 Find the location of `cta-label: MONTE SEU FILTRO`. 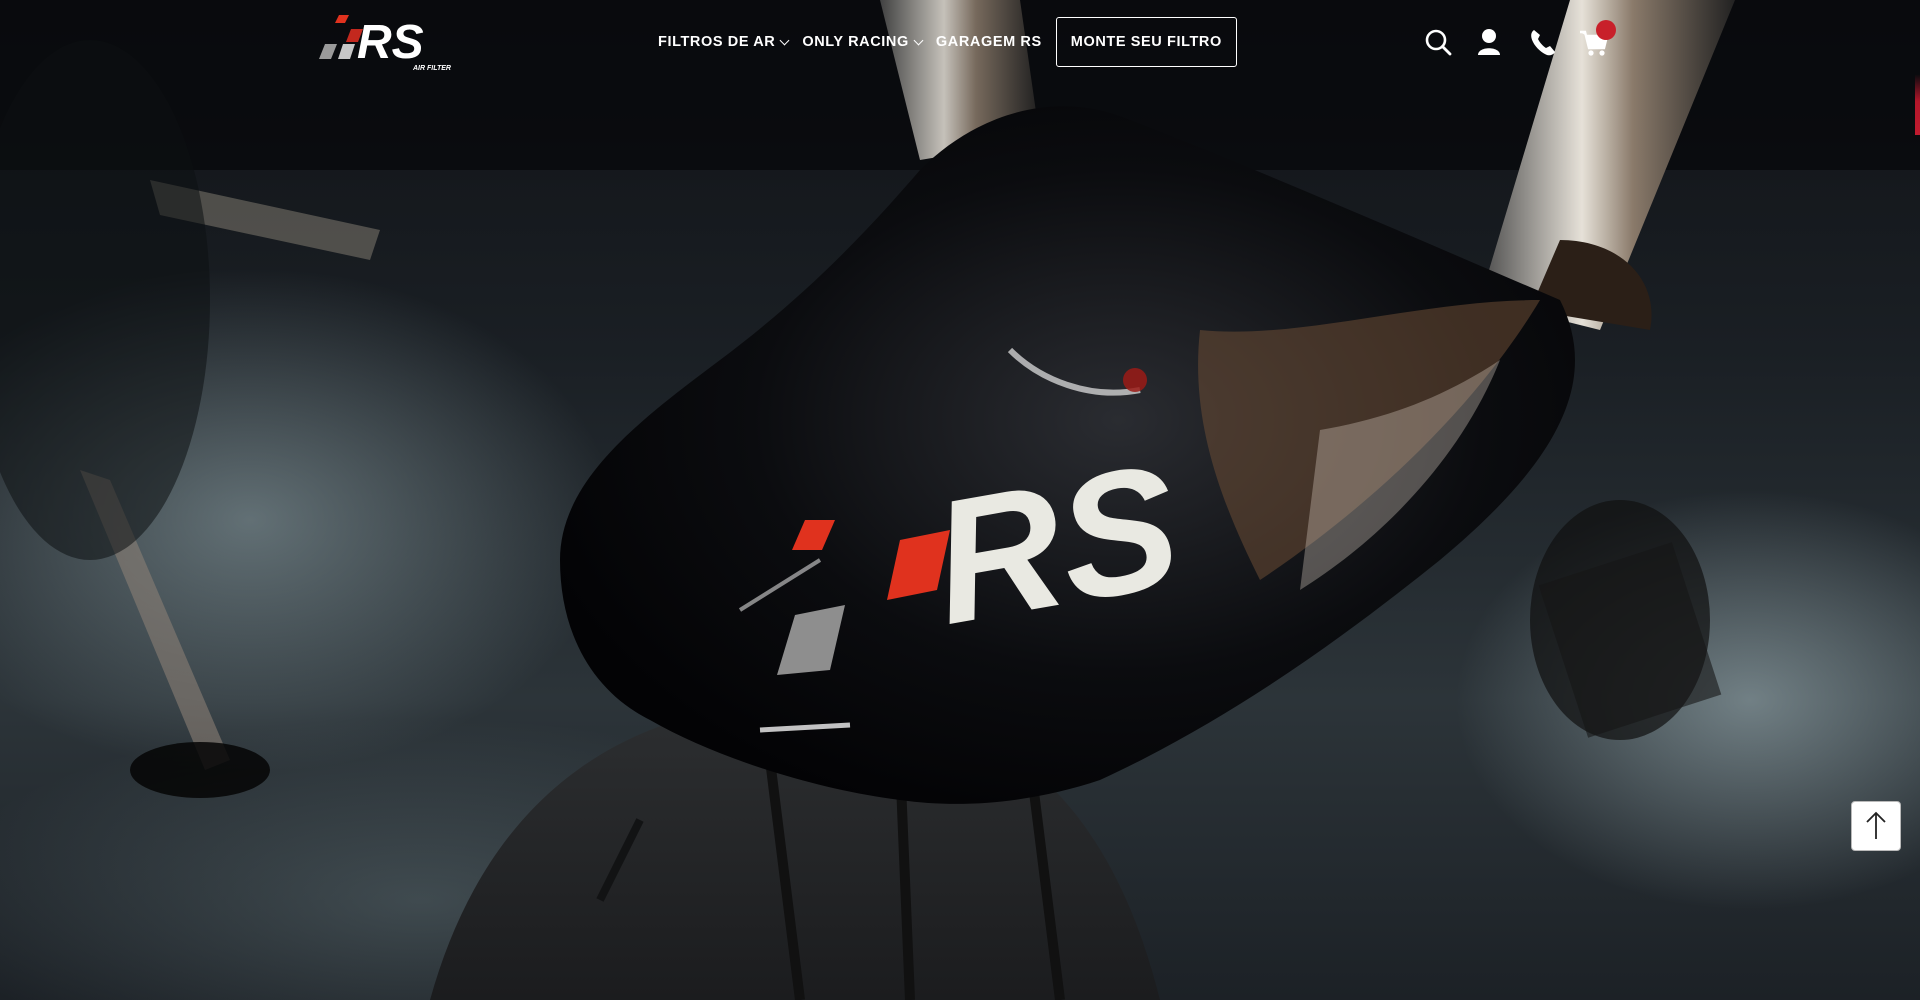

cta-label: MONTE SEU FILTRO is located at coordinates (1146, 42).